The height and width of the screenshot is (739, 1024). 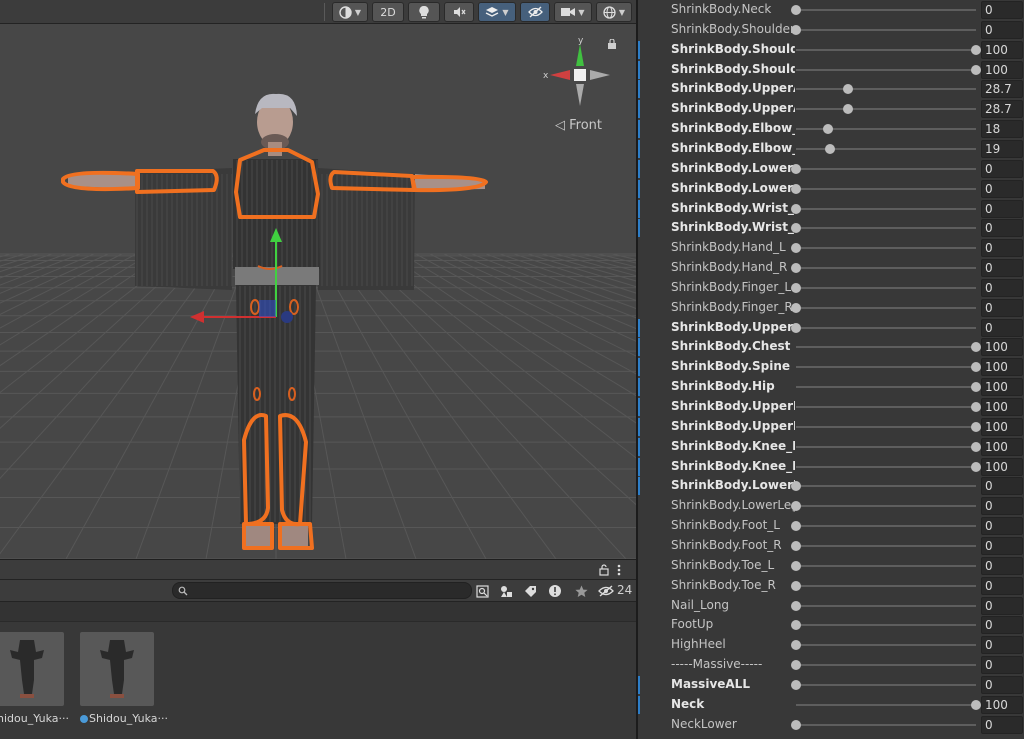 What do you see at coordinates (124, 678) in the screenshot?
I see `asset-item: Shidou_Yuka···` at bounding box center [124, 678].